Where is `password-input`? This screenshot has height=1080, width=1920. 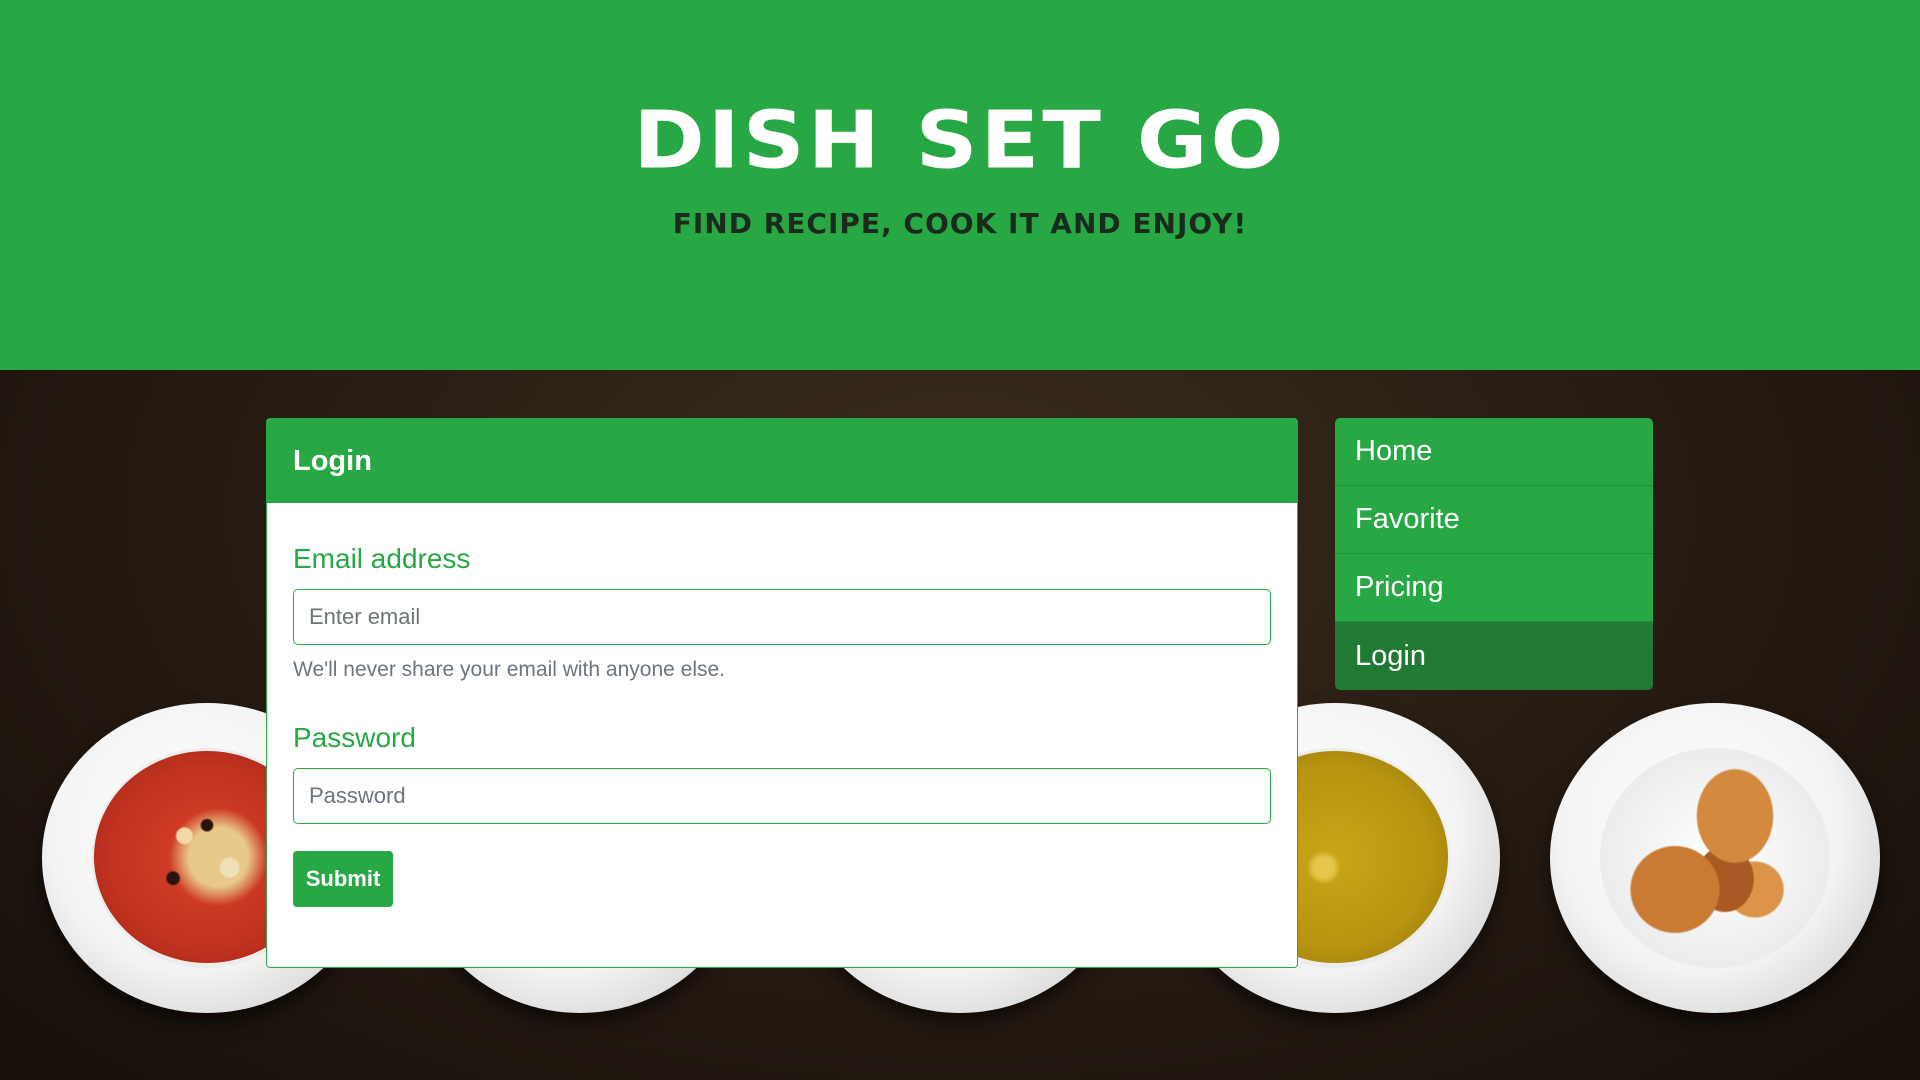
password-input is located at coordinates (782, 796).